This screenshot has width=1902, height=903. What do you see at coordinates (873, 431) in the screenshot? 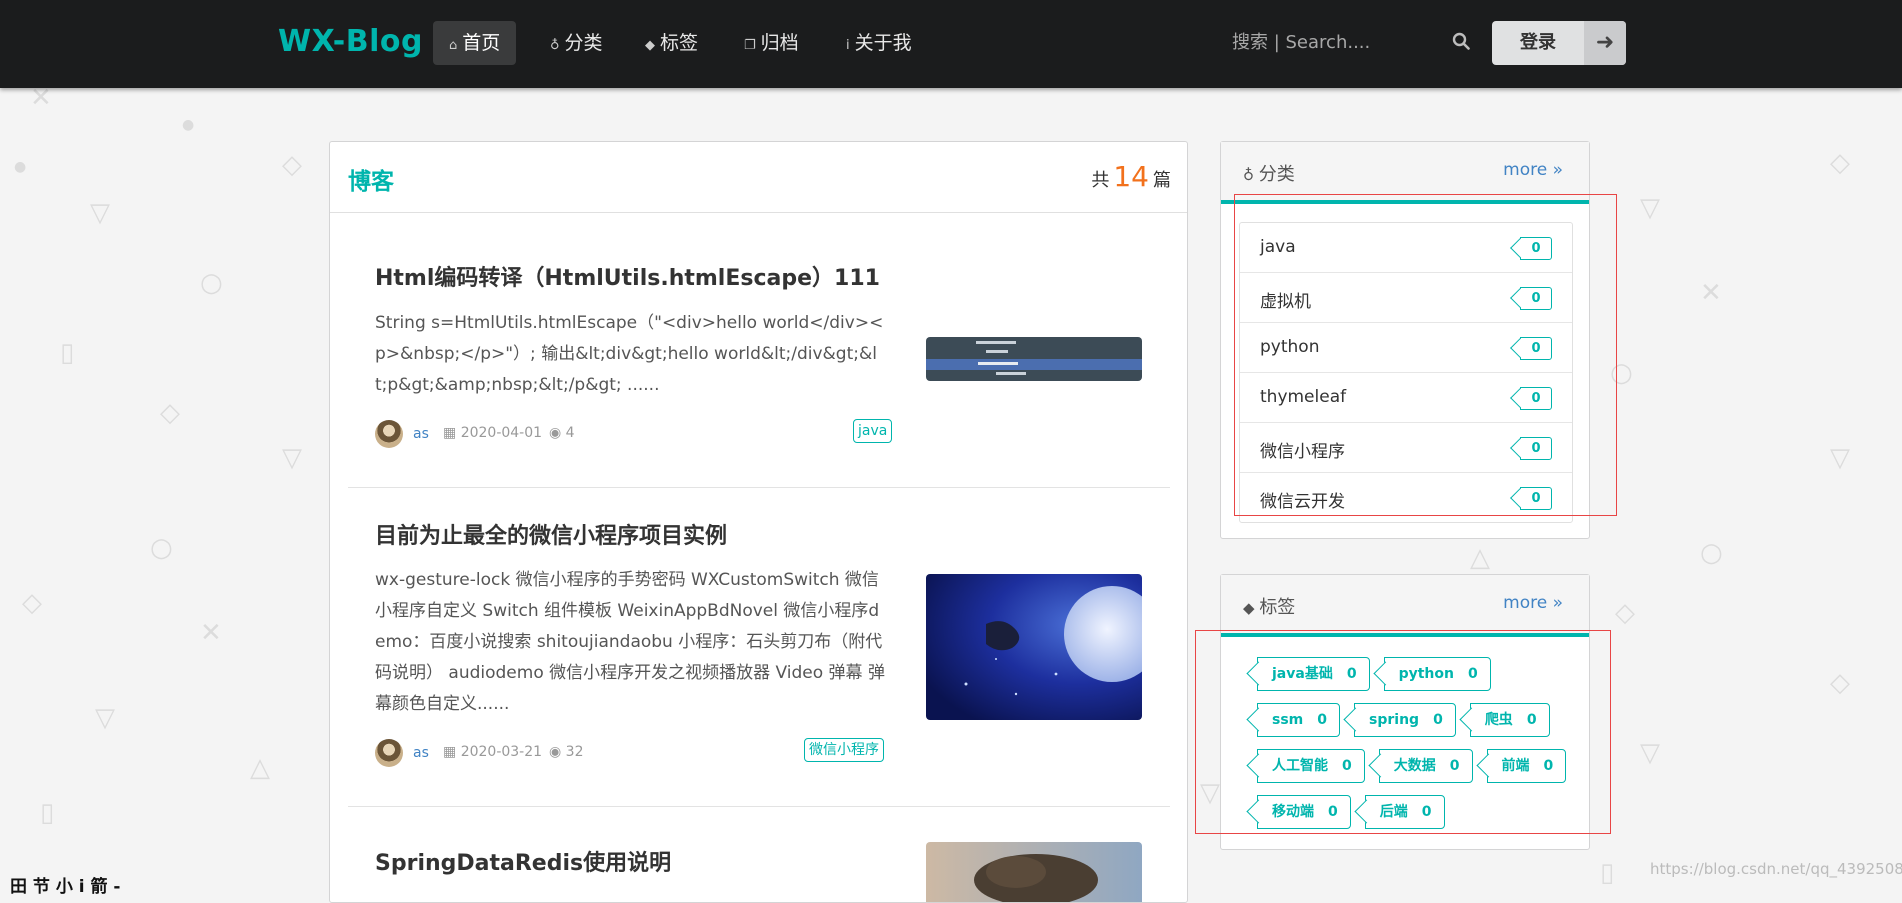
I see `post-tag: java` at bounding box center [873, 431].